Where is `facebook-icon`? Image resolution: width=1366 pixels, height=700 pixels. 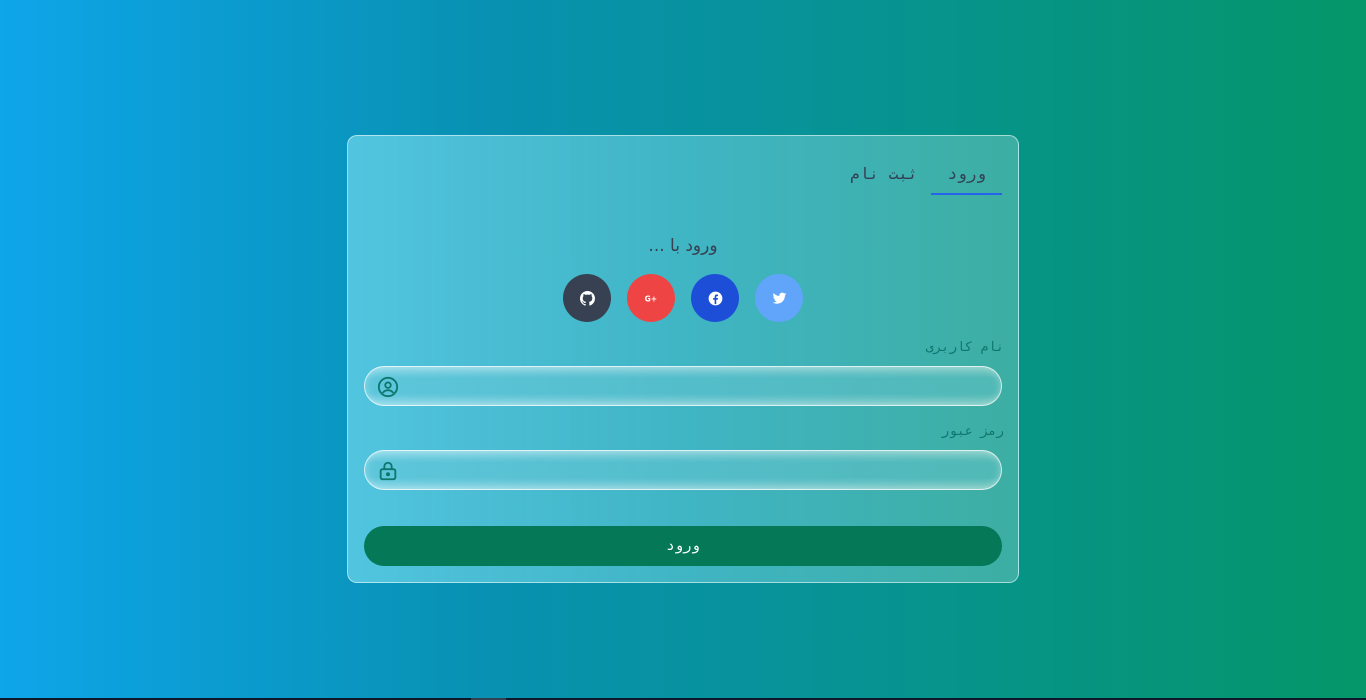 facebook-icon is located at coordinates (715, 298).